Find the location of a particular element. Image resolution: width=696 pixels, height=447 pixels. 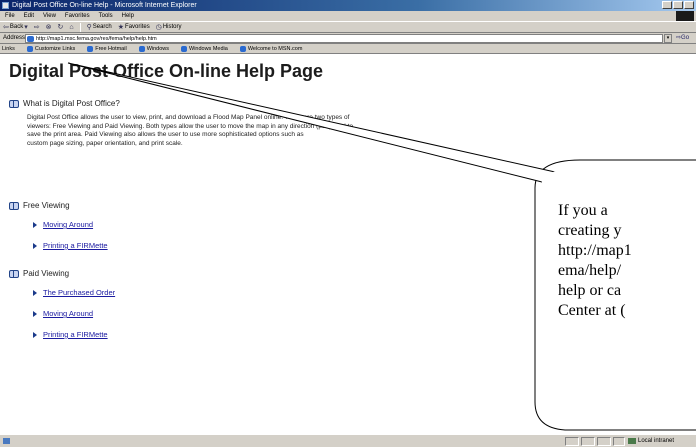

menu-bar: File Edit View Favorites Tools Help is located at coordinates (348, 16).